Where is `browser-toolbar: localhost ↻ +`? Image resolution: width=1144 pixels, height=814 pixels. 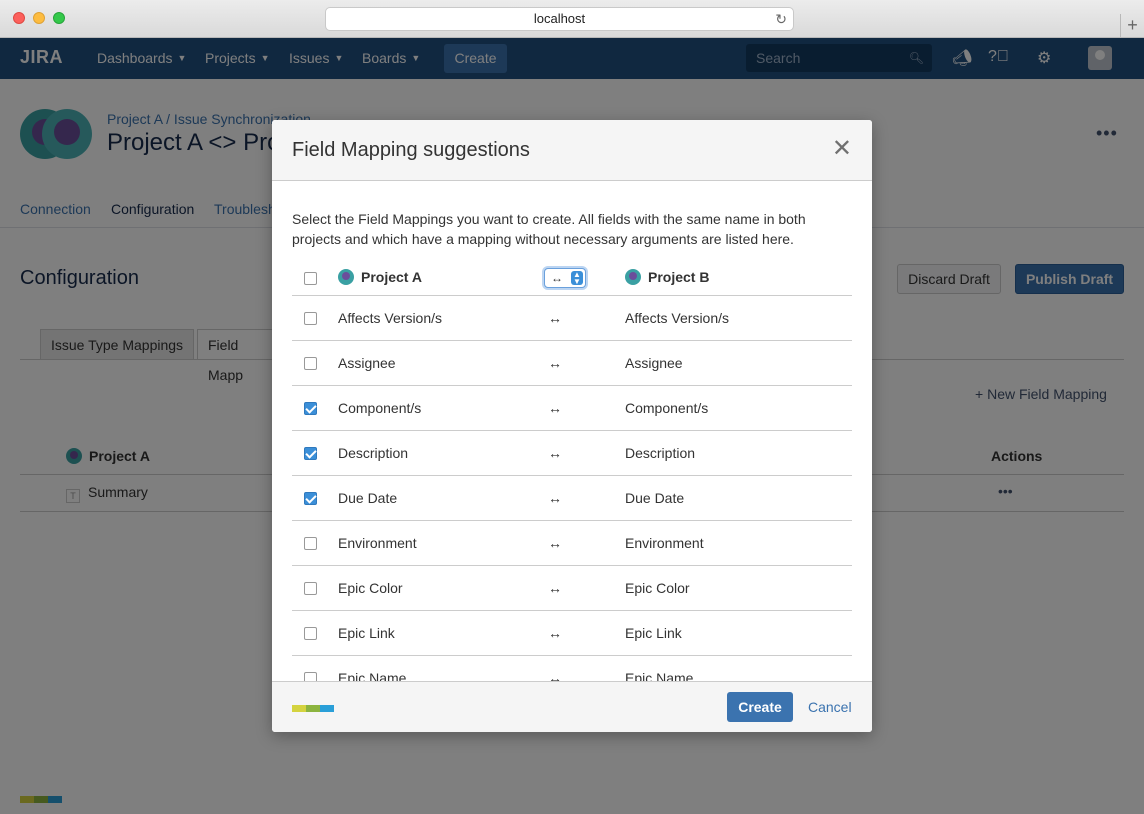 browser-toolbar: localhost ↻ + is located at coordinates (572, 19).